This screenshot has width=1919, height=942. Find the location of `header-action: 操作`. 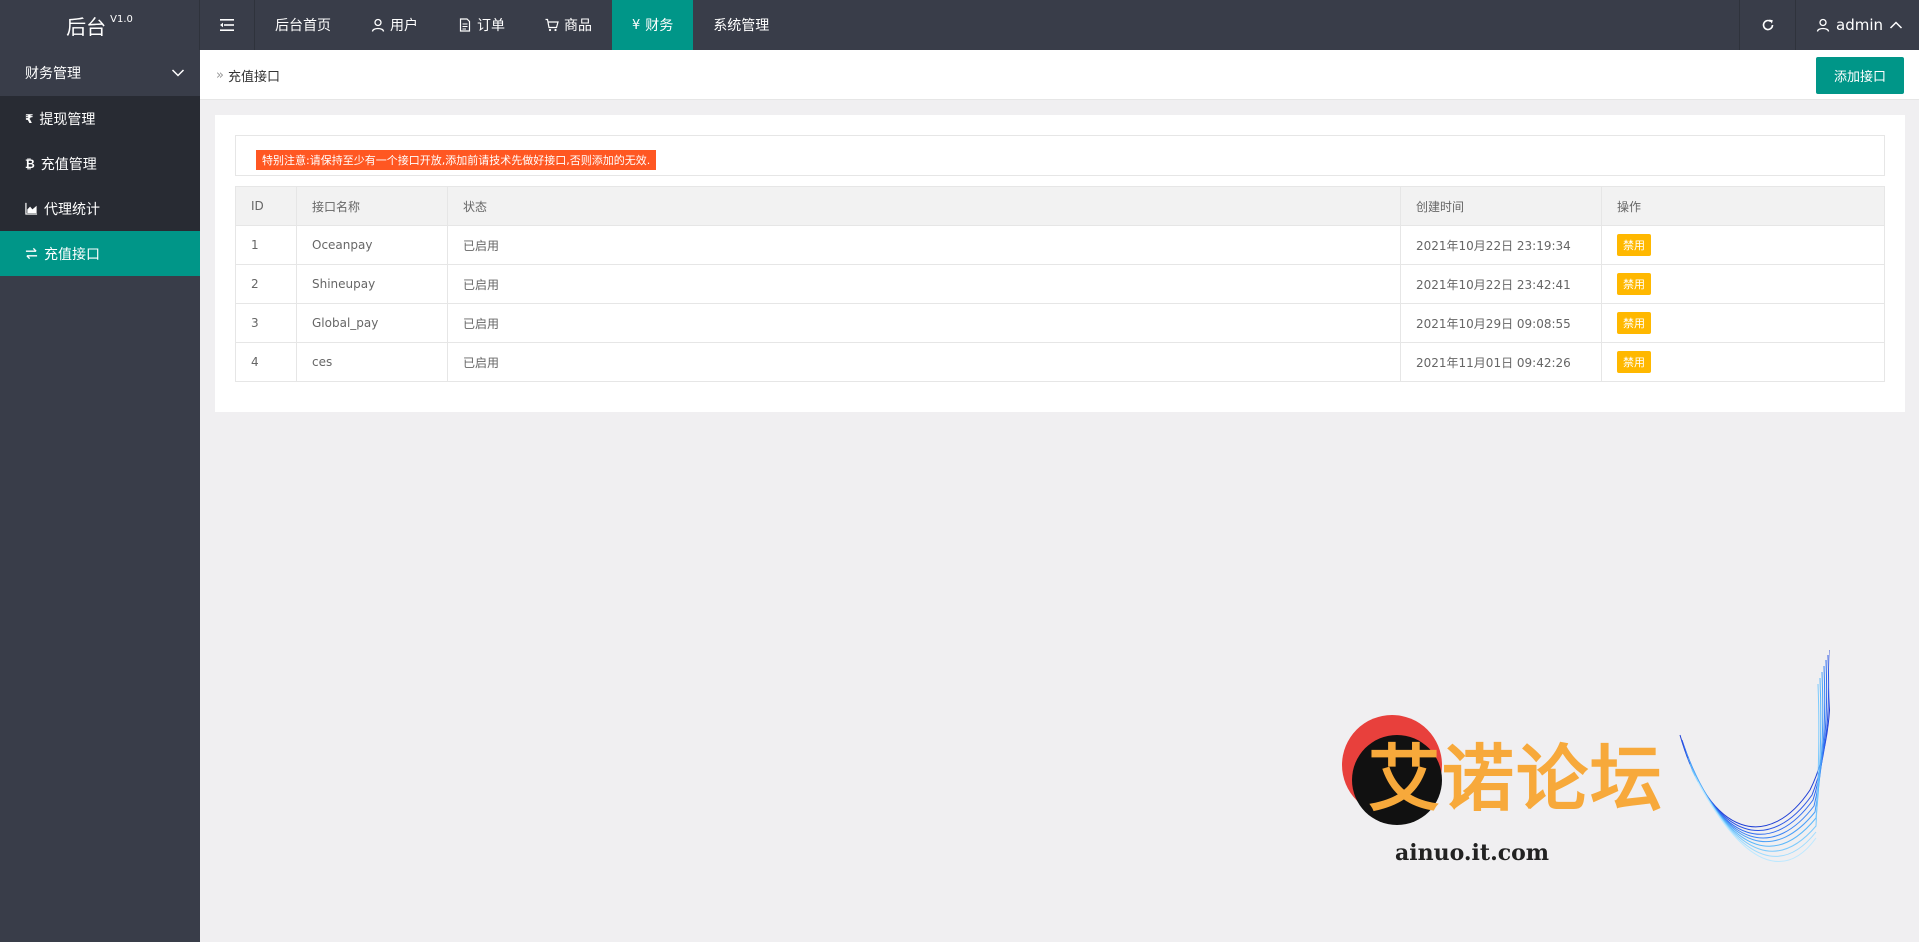

header-action: 操作 is located at coordinates (1743, 206).